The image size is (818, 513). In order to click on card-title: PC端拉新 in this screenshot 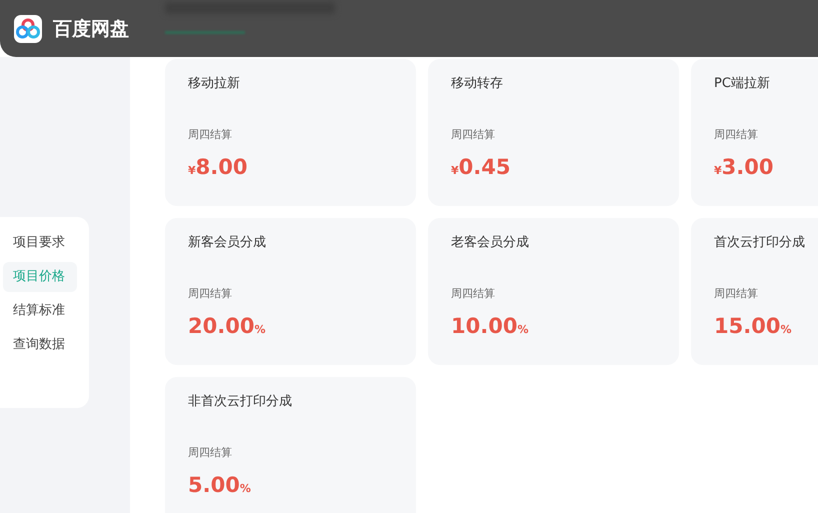, I will do `click(742, 84)`.